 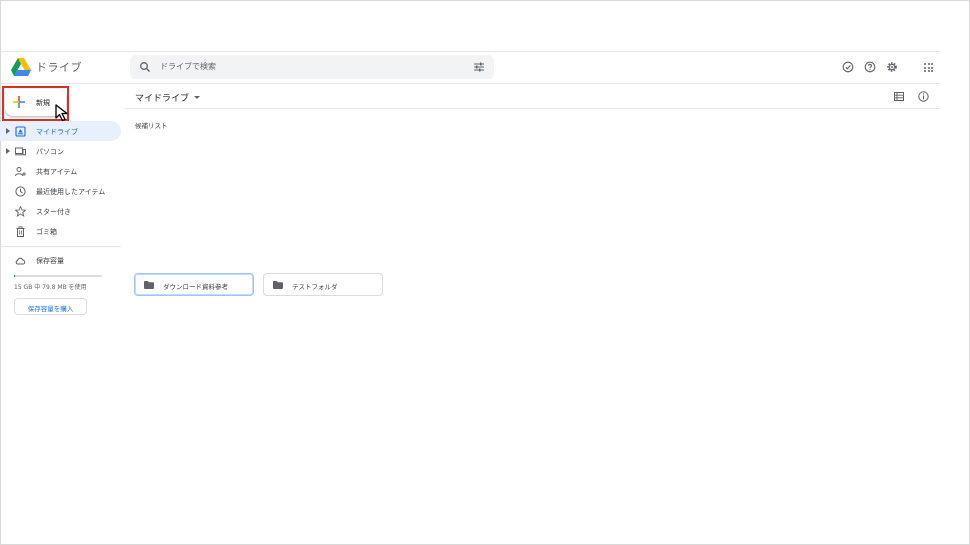 I want to click on storage-progress-bar, so click(x=58, y=276).